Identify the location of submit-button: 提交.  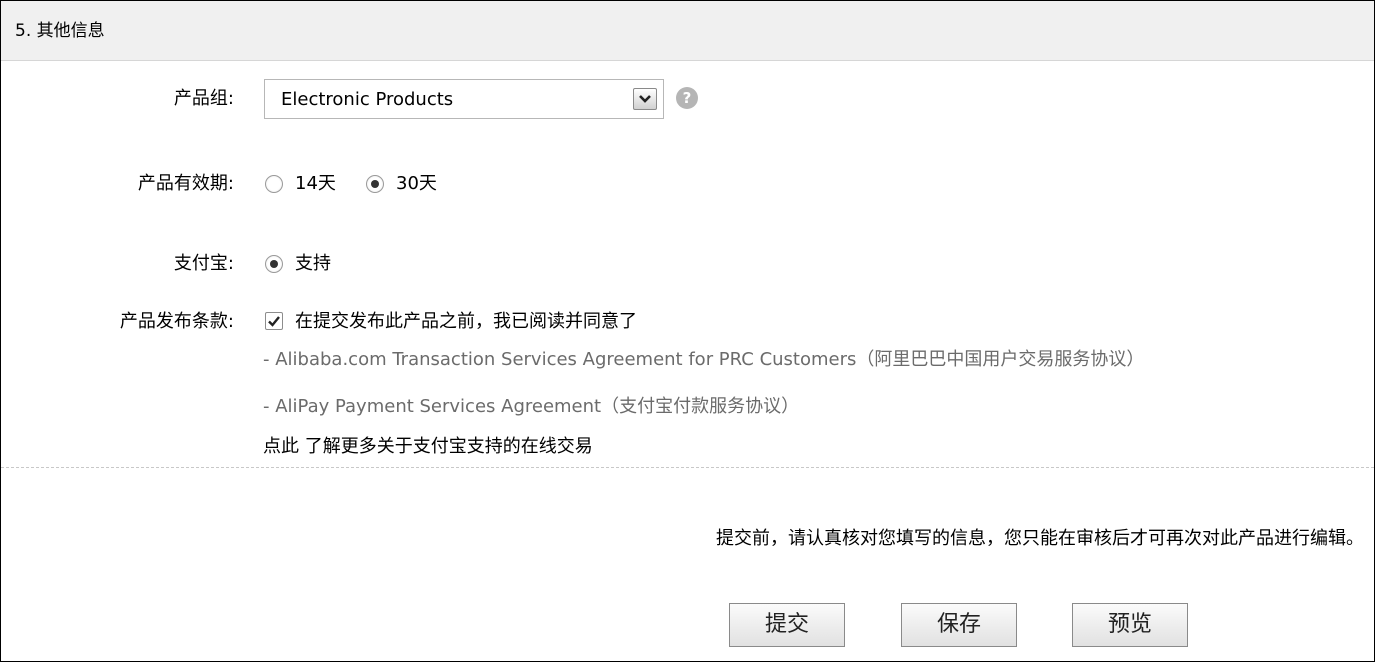
(787, 625).